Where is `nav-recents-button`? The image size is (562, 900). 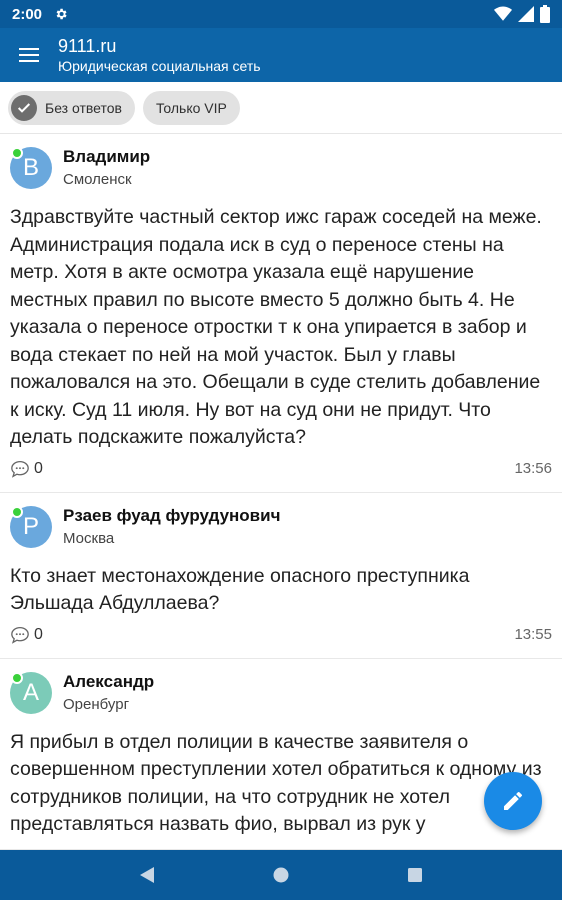
nav-recents-button is located at coordinates (415, 875).